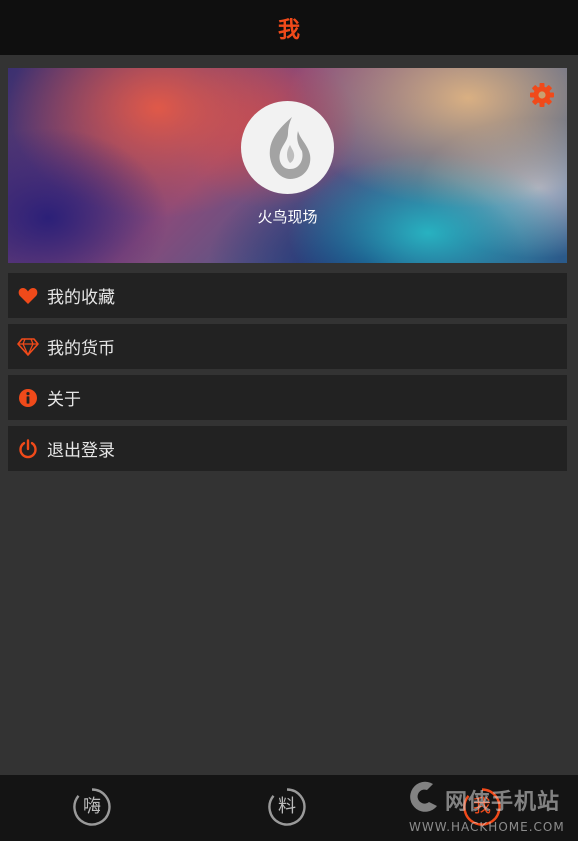 The image size is (578, 841). What do you see at coordinates (487, 827) in the screenshot?
I see `watermark-url: WWW.HACKHOME.COM` at bounding box center [487, 827].